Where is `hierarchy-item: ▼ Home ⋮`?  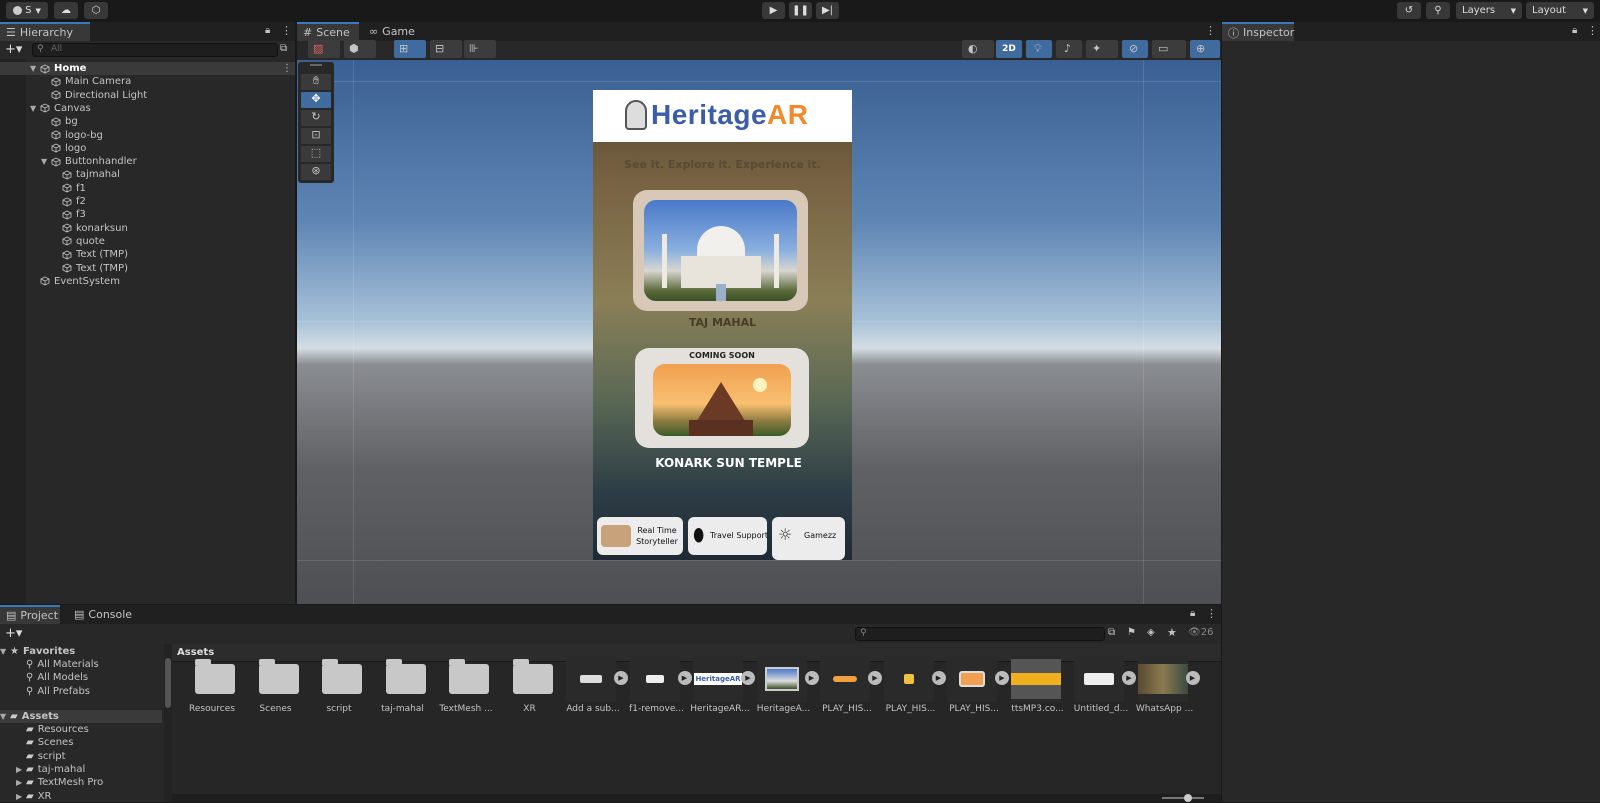
hierarchy-item: ▼ Home ⋮ is located at coordinates (147, 68).